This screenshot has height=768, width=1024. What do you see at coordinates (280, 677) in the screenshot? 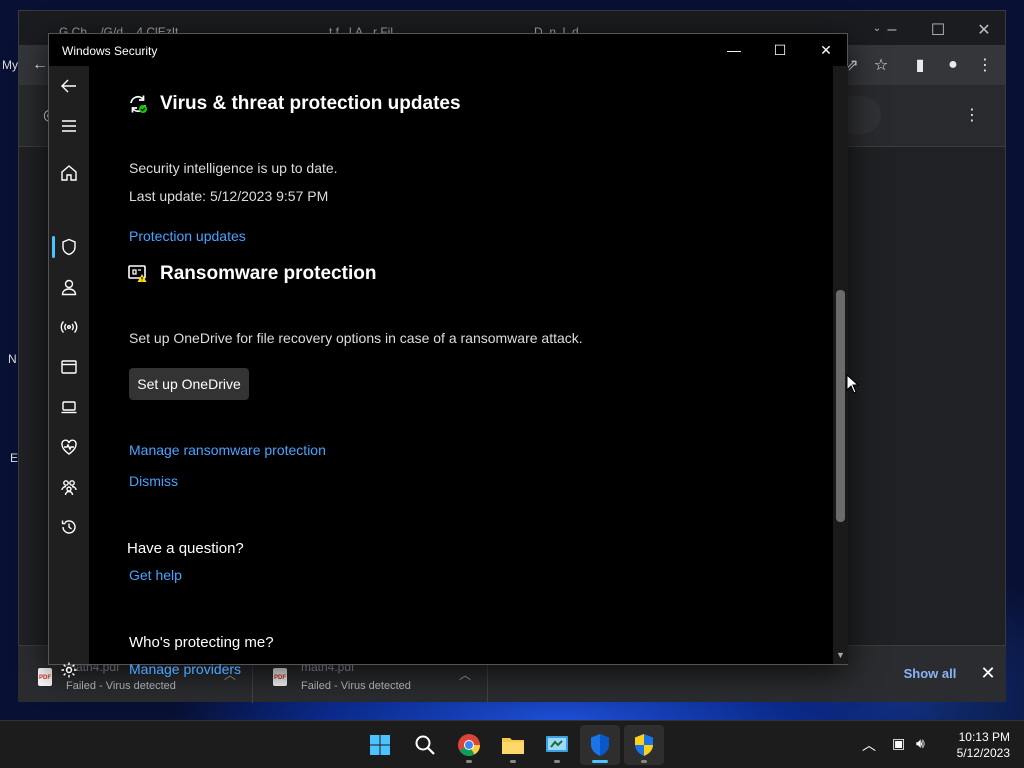
I see `pdf-file-icon` at bounding box center [280, 677].